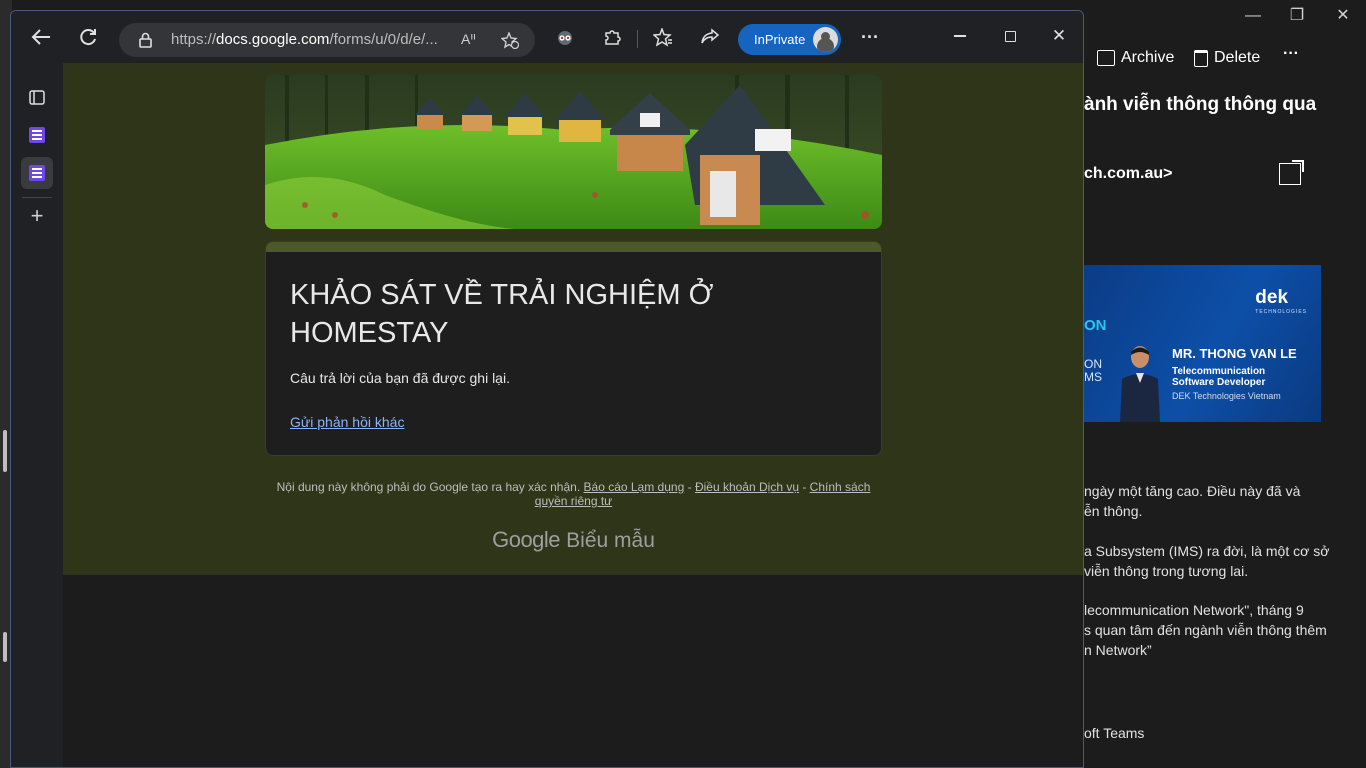 Image resolution: width=1366 pixels, height=768 pixels. Describe the element at coordinates (1200, 104) in the screenshot. I see `mail-subject: ành viễn thông thông qua` at that location.